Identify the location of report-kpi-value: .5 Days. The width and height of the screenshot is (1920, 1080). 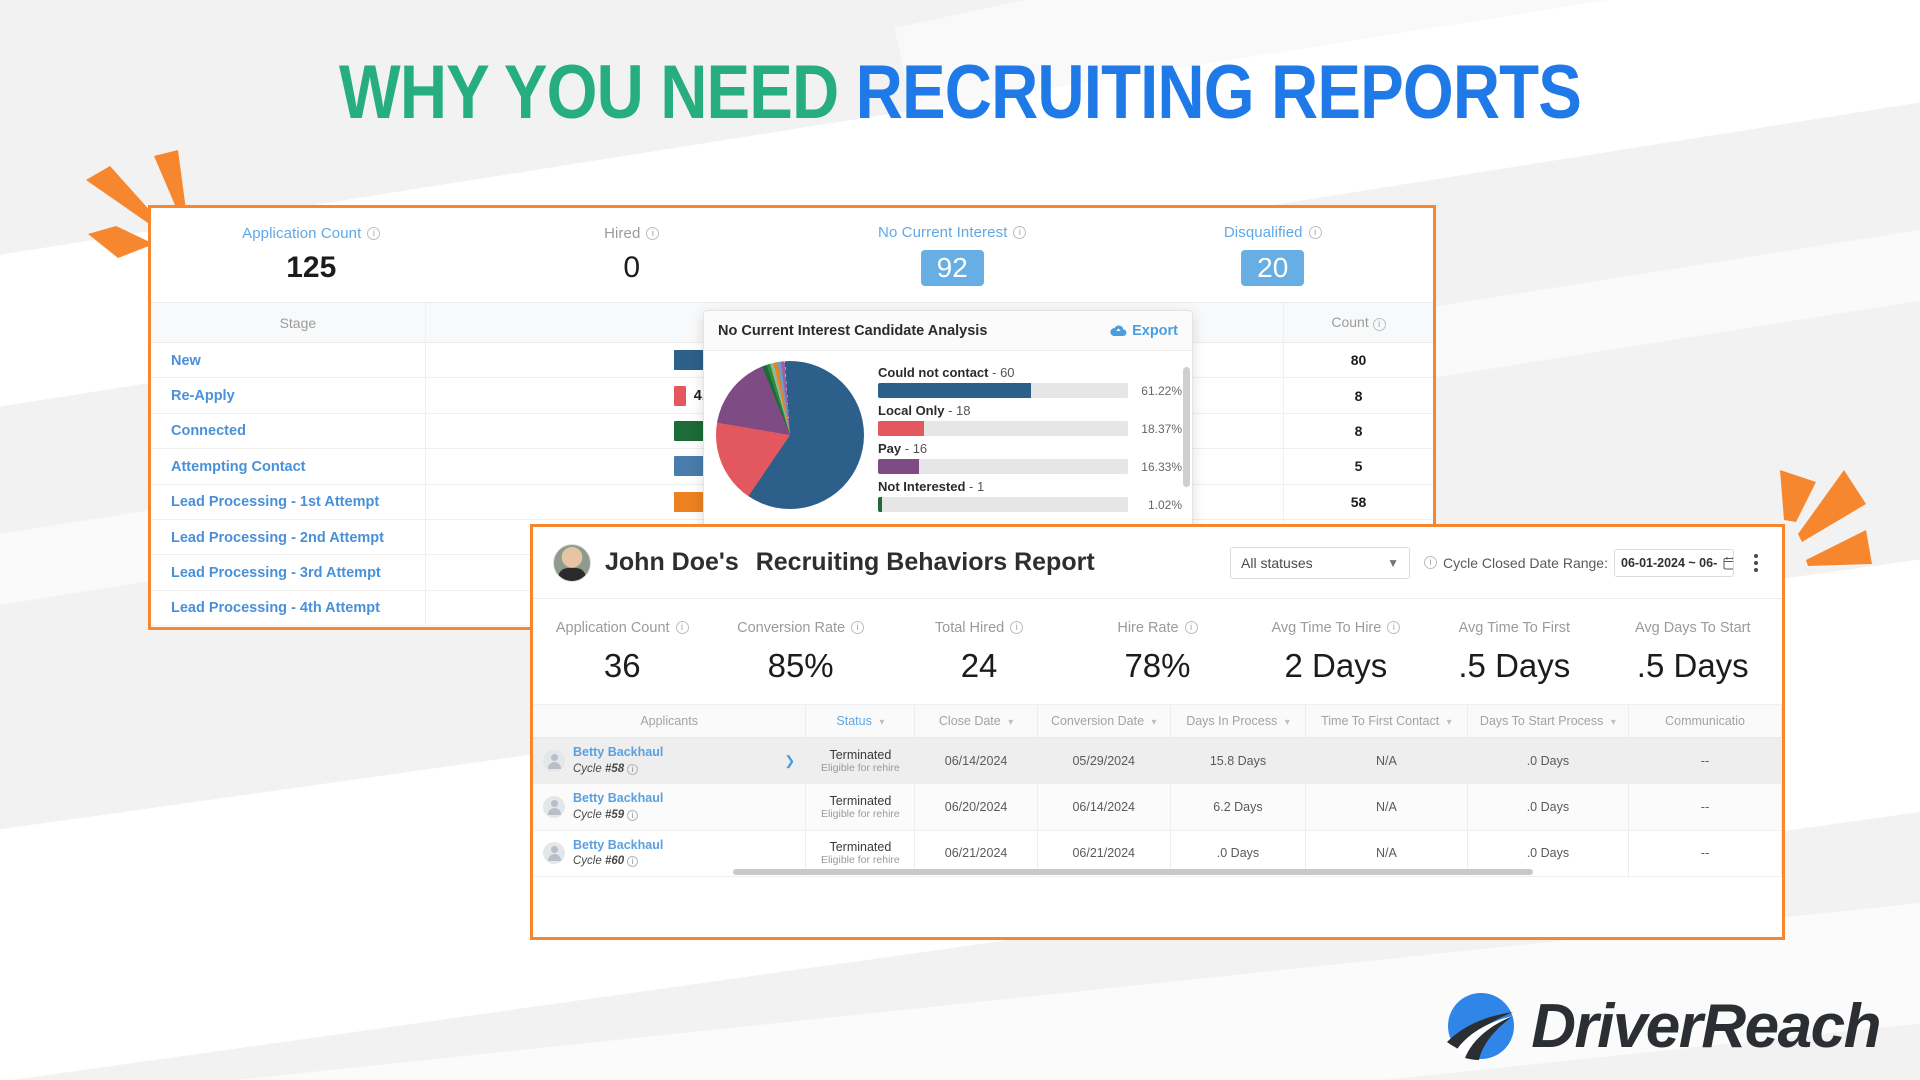
(1514, 665).